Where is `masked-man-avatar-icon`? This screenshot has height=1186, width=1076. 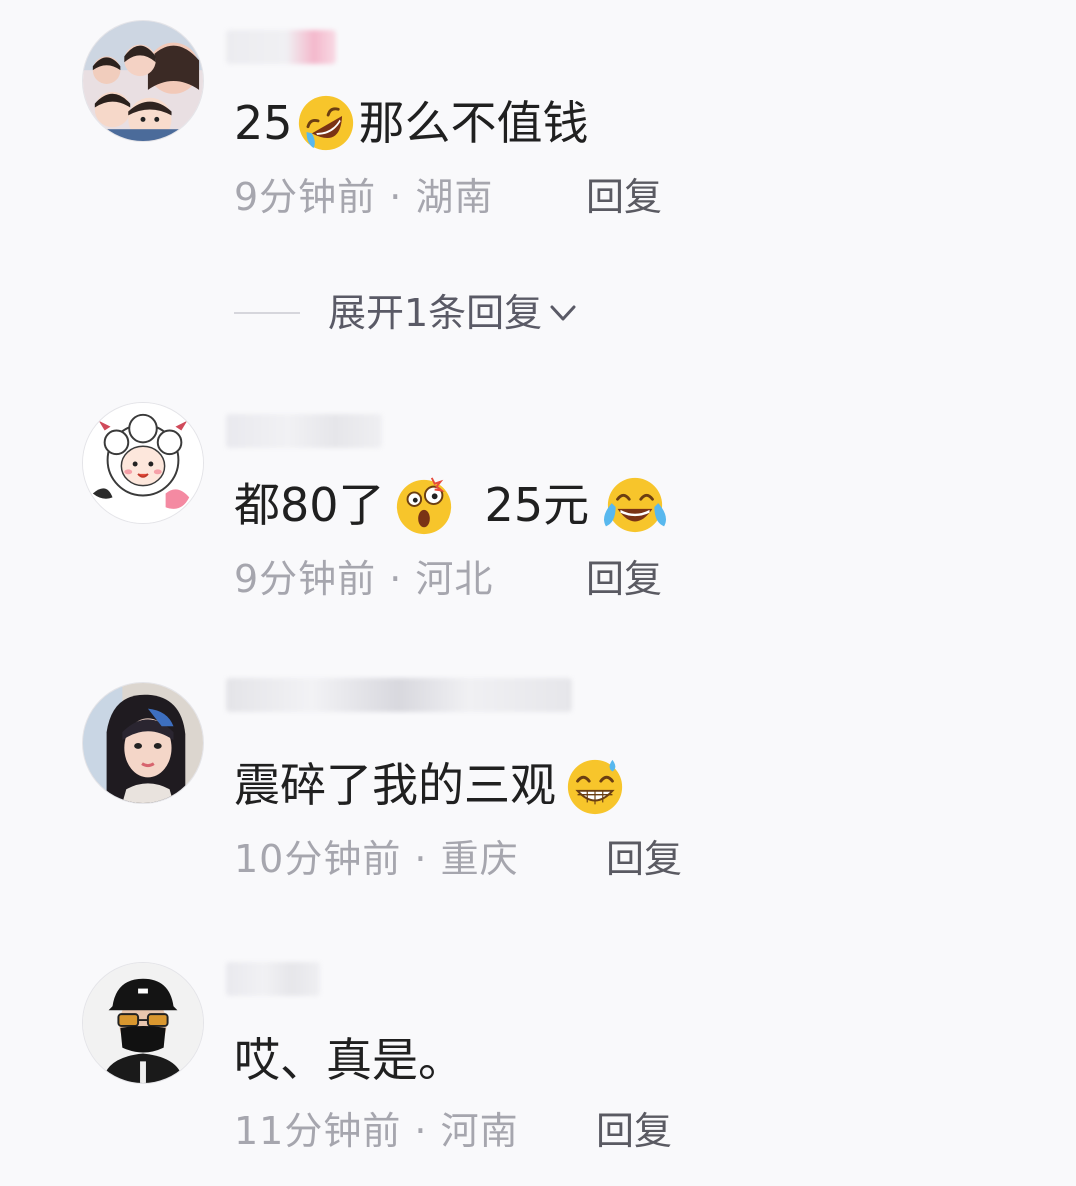 masked-man-avatar-icon is located at coordinates (143, 1023).